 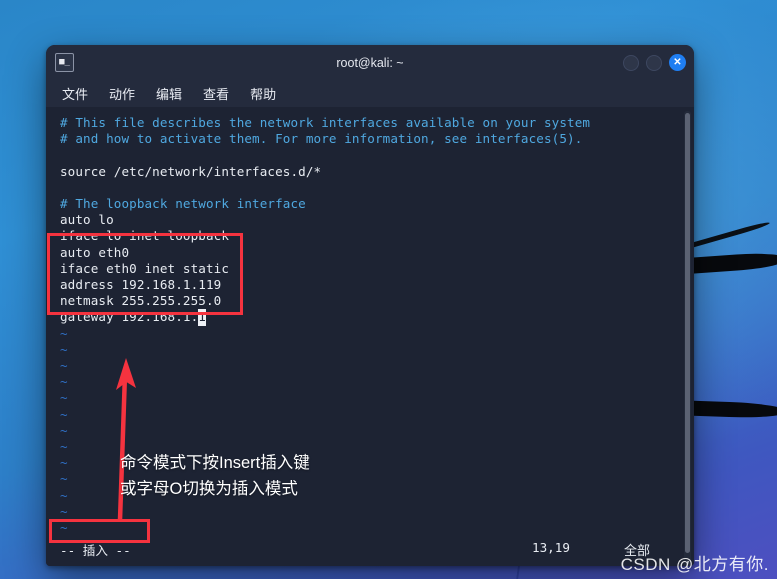 What do you see at coordinates (215, 476) in the screenshot?
I see `annotation-instruction-text: 命令模式下按Insert插入键 或字母O切换为插入模式` at bounding box center [215, 476].